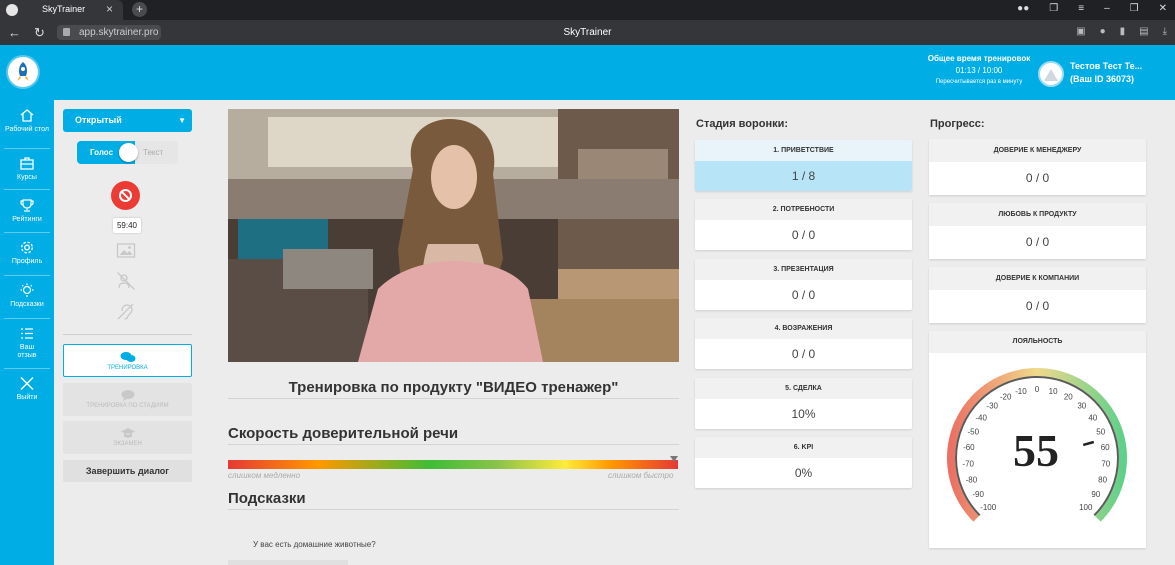 This screenshot has width=1175, height=565. Describe the element at coordinates (314, 544) in the screenshot. I see `hint-text: У вас есть домашние животные?` at that location.